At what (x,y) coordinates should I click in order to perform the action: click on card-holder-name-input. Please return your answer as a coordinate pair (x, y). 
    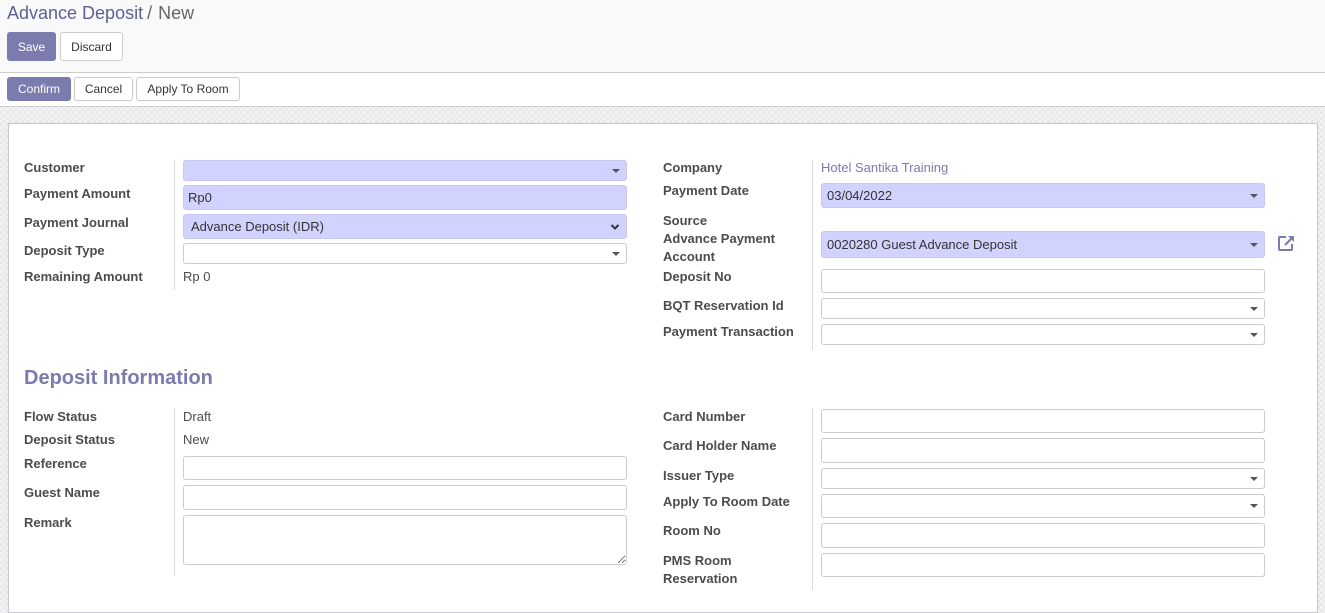
    Looking at the image, I should click on (1043, 450).